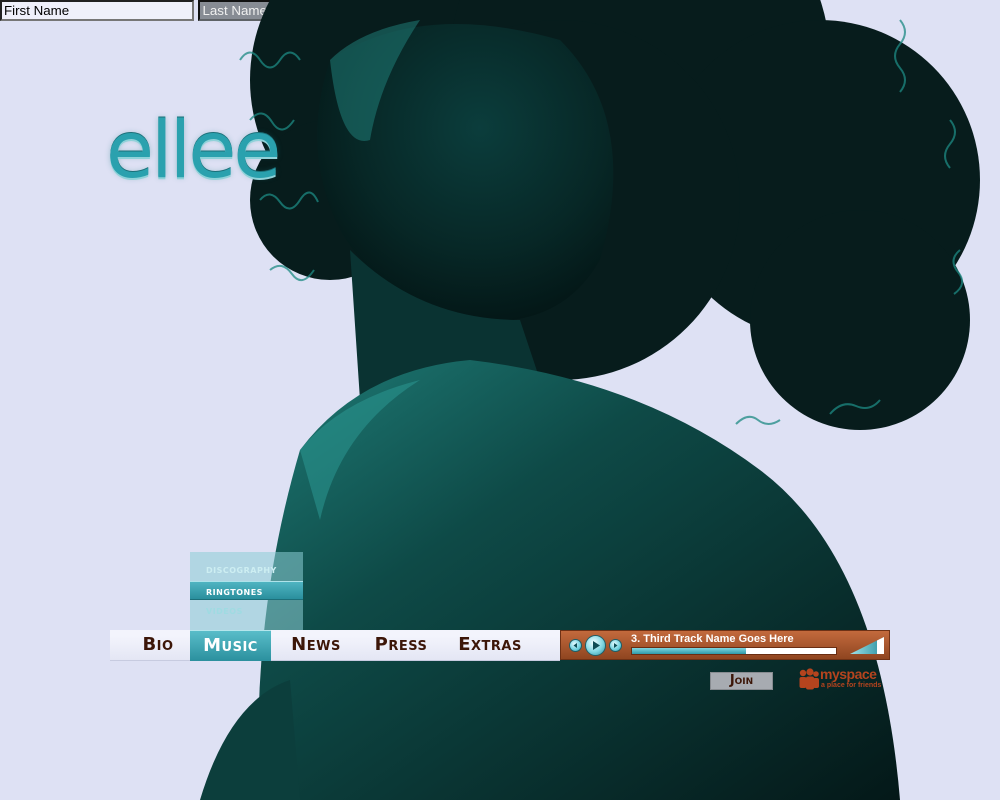  Describe the element at coordinates (848, 674) in the screenshot. I see `myspace-wordmark: myspace` at that location.